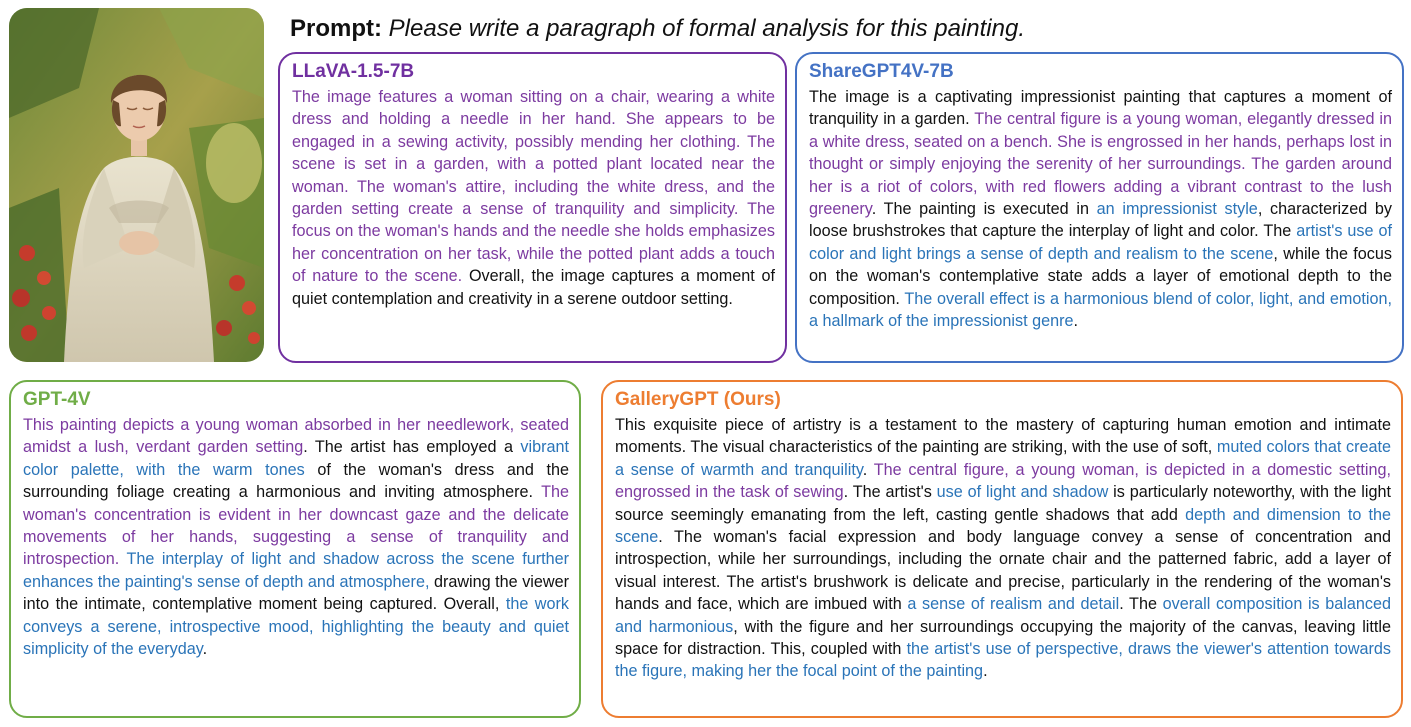 The image size is (1411, 727). Describe the element at coordinates (336, 28) in the screenshot. I see `prompt-label: Prompt:` at that location.